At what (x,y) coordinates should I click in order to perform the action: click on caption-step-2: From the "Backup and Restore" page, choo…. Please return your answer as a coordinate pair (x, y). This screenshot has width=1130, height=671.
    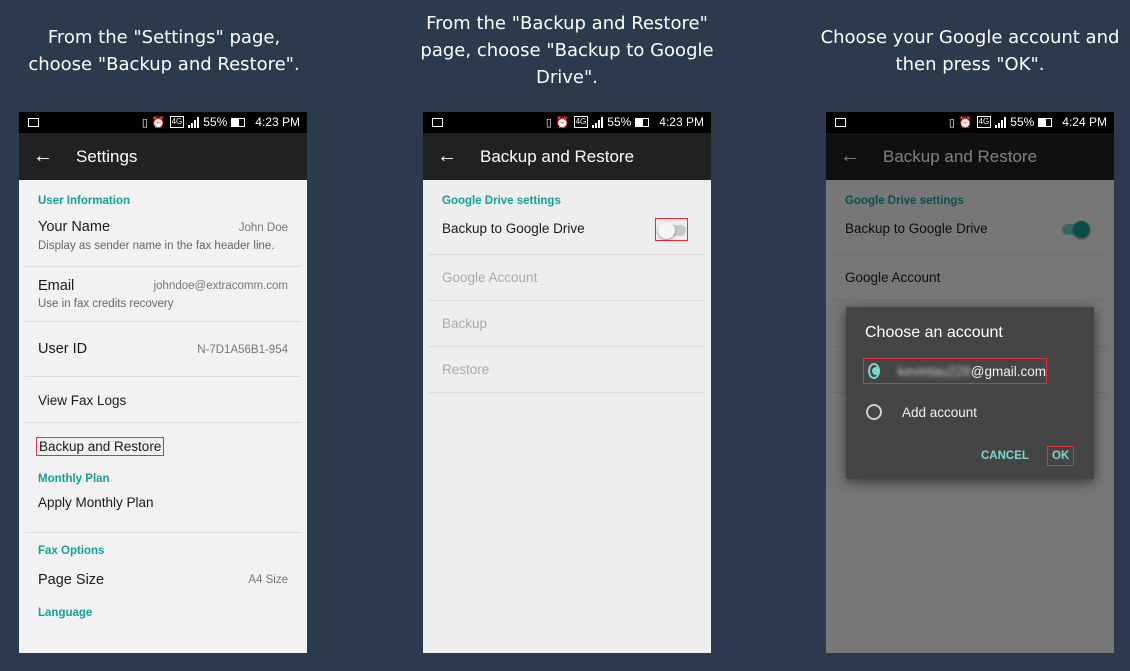
    Looking at the image, I should click on (567, 50).